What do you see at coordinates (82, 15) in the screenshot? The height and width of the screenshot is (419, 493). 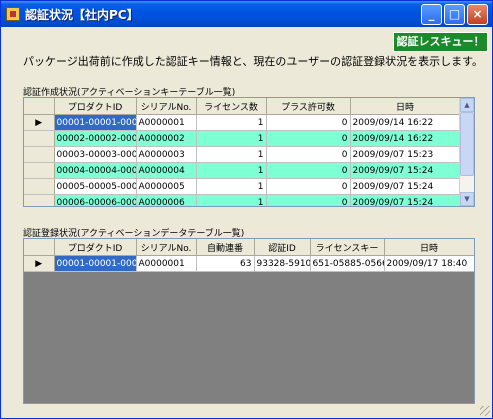 I see `window-title: 認証状況【社内PC】` at bounding box center [82, 15].